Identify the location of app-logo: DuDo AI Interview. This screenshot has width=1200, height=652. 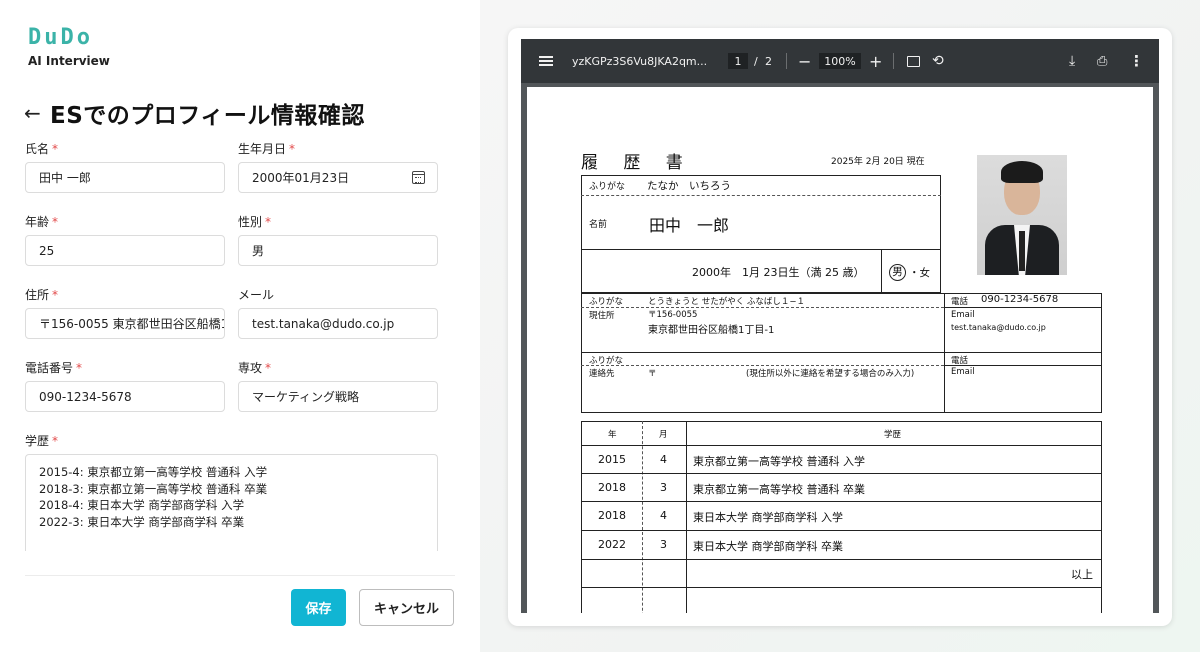
(69, 47).